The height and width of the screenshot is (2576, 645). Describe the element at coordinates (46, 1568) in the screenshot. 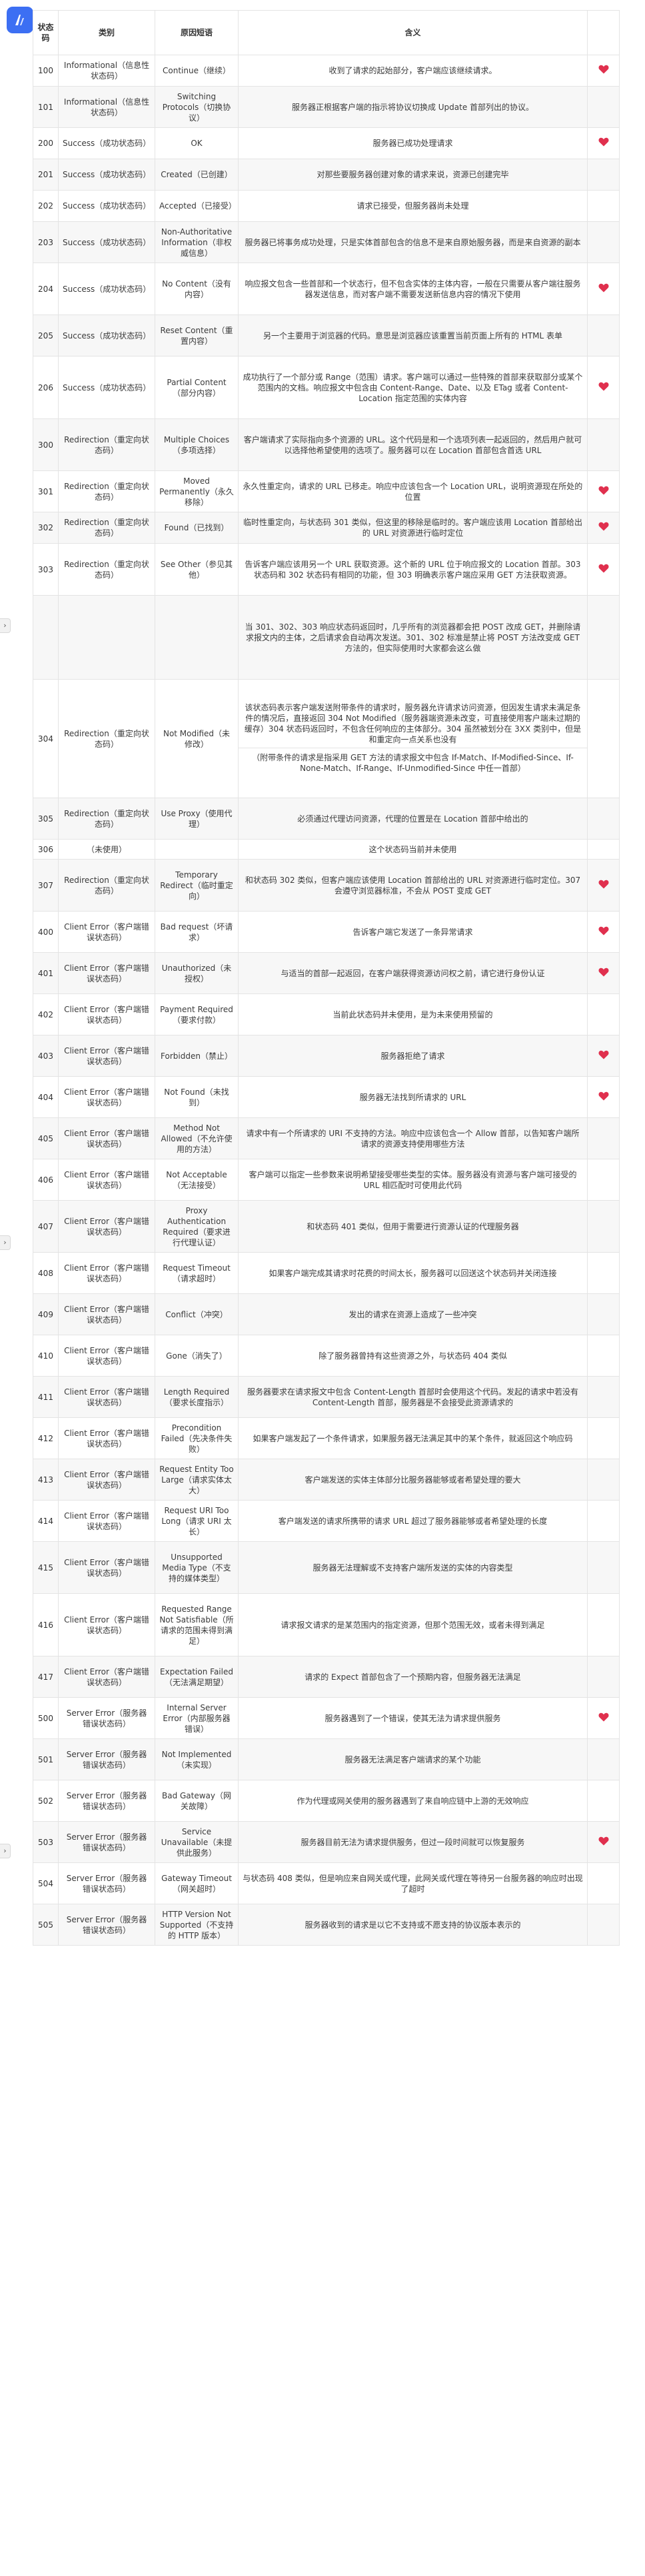

I see `status-code-cell: 415` at that location.